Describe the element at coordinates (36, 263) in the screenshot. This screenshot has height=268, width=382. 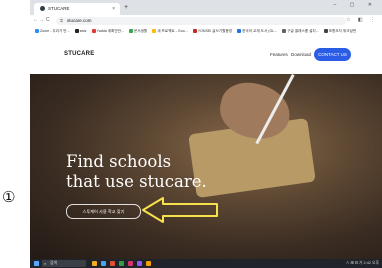
I see `windows-start-icon` at that location.